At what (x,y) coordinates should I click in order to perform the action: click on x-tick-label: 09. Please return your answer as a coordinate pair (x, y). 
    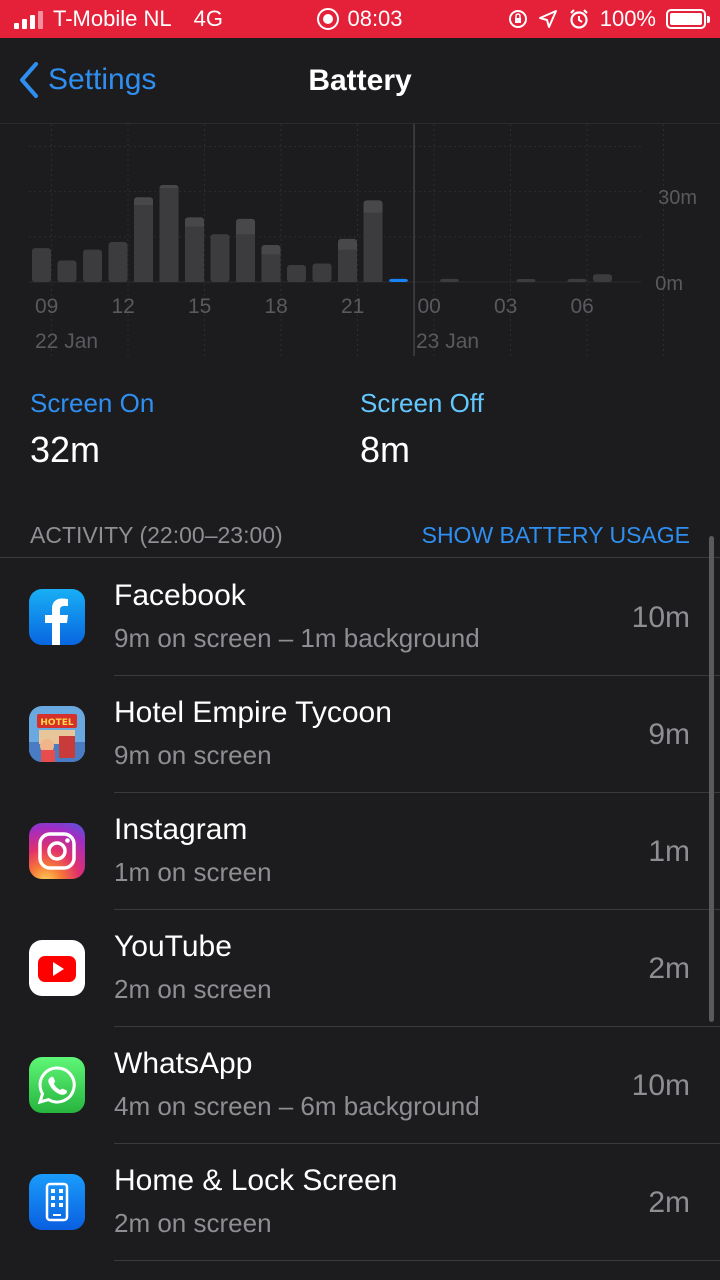
    Looking at the image, I should click on (46, 306).